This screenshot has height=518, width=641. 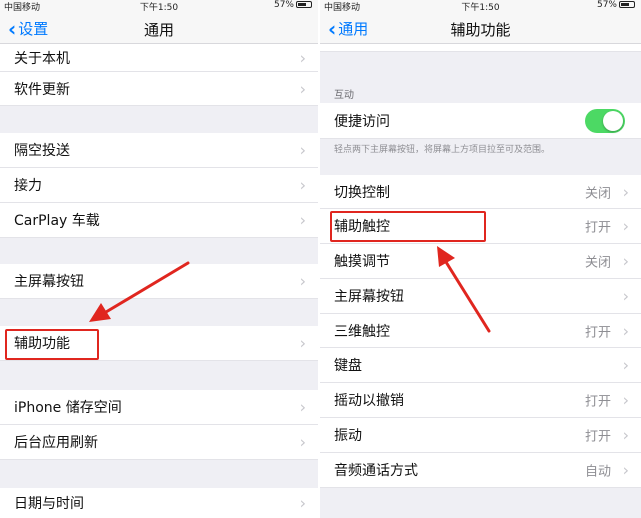 I want to click on arrow-line-left, so click(x=147, y=287).